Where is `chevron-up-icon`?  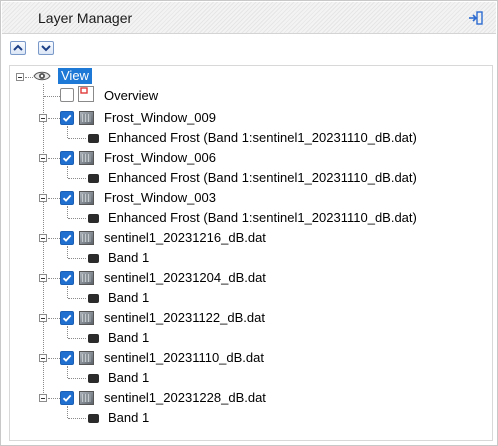 chevron-up-icon is located at coordinates (18, 47).